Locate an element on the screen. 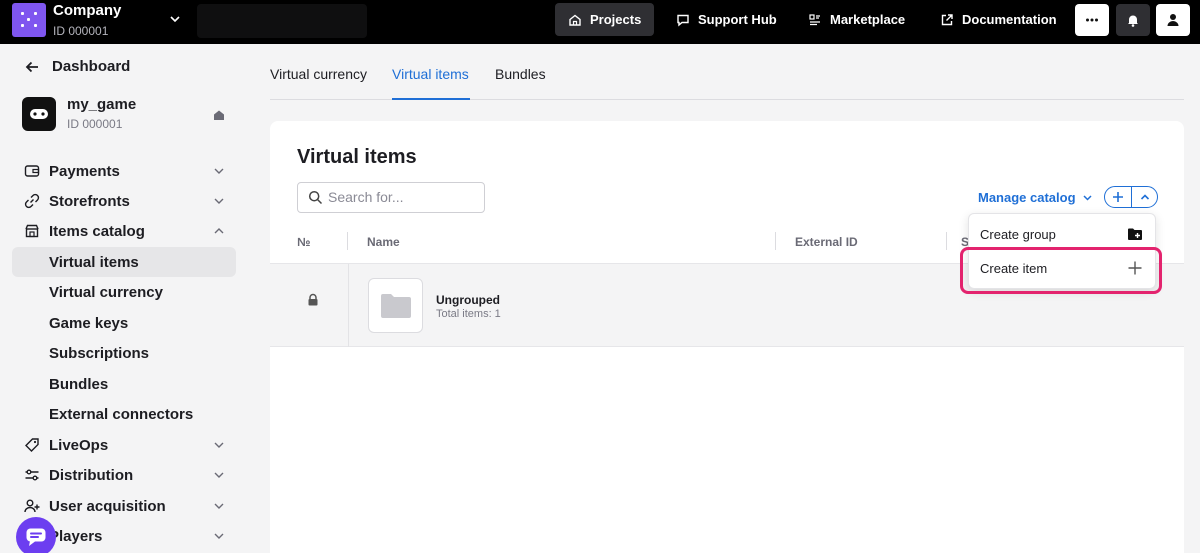  game-name: my_game is located at coordinates (102, 104).